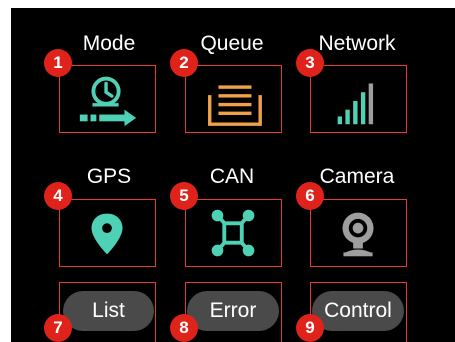 The height and width of the screenshot is (342, 455). I want to click on camera-tile, so click(358, 233).